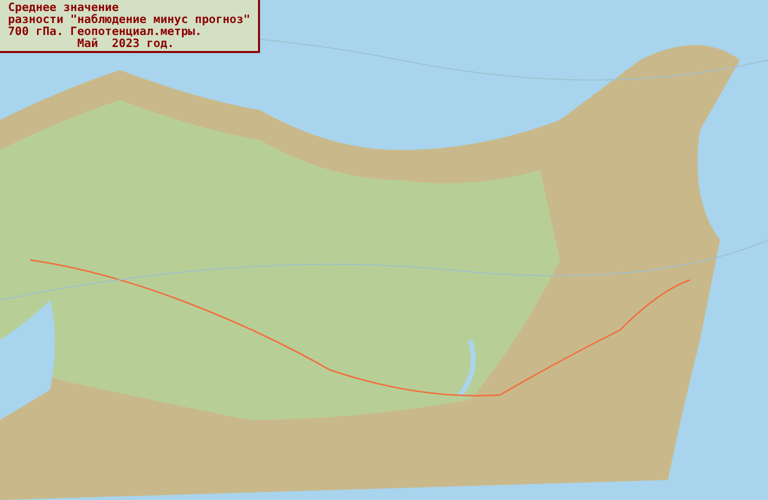 Image resolution: width=768 pixels, height=500 pixels. What do you see at coordinates (125, 43) in the screenshot?
I see `legend-text: Май 2023 год.` at bounding box center [125, 43].